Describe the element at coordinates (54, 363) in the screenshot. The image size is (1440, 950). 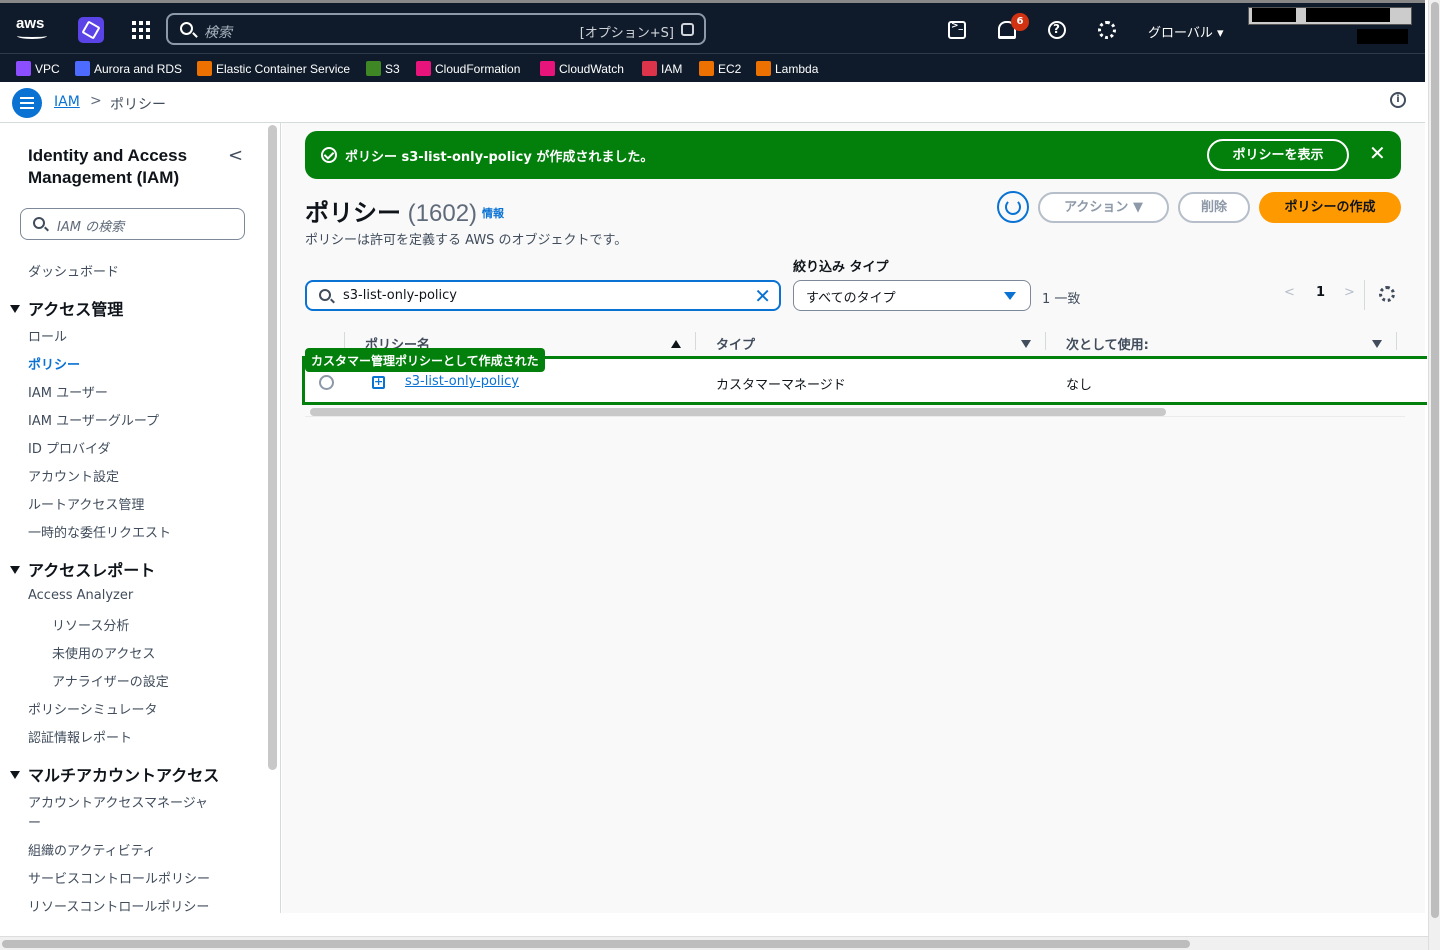
I see `sidebar-item-policies: ポリシー` at that location.